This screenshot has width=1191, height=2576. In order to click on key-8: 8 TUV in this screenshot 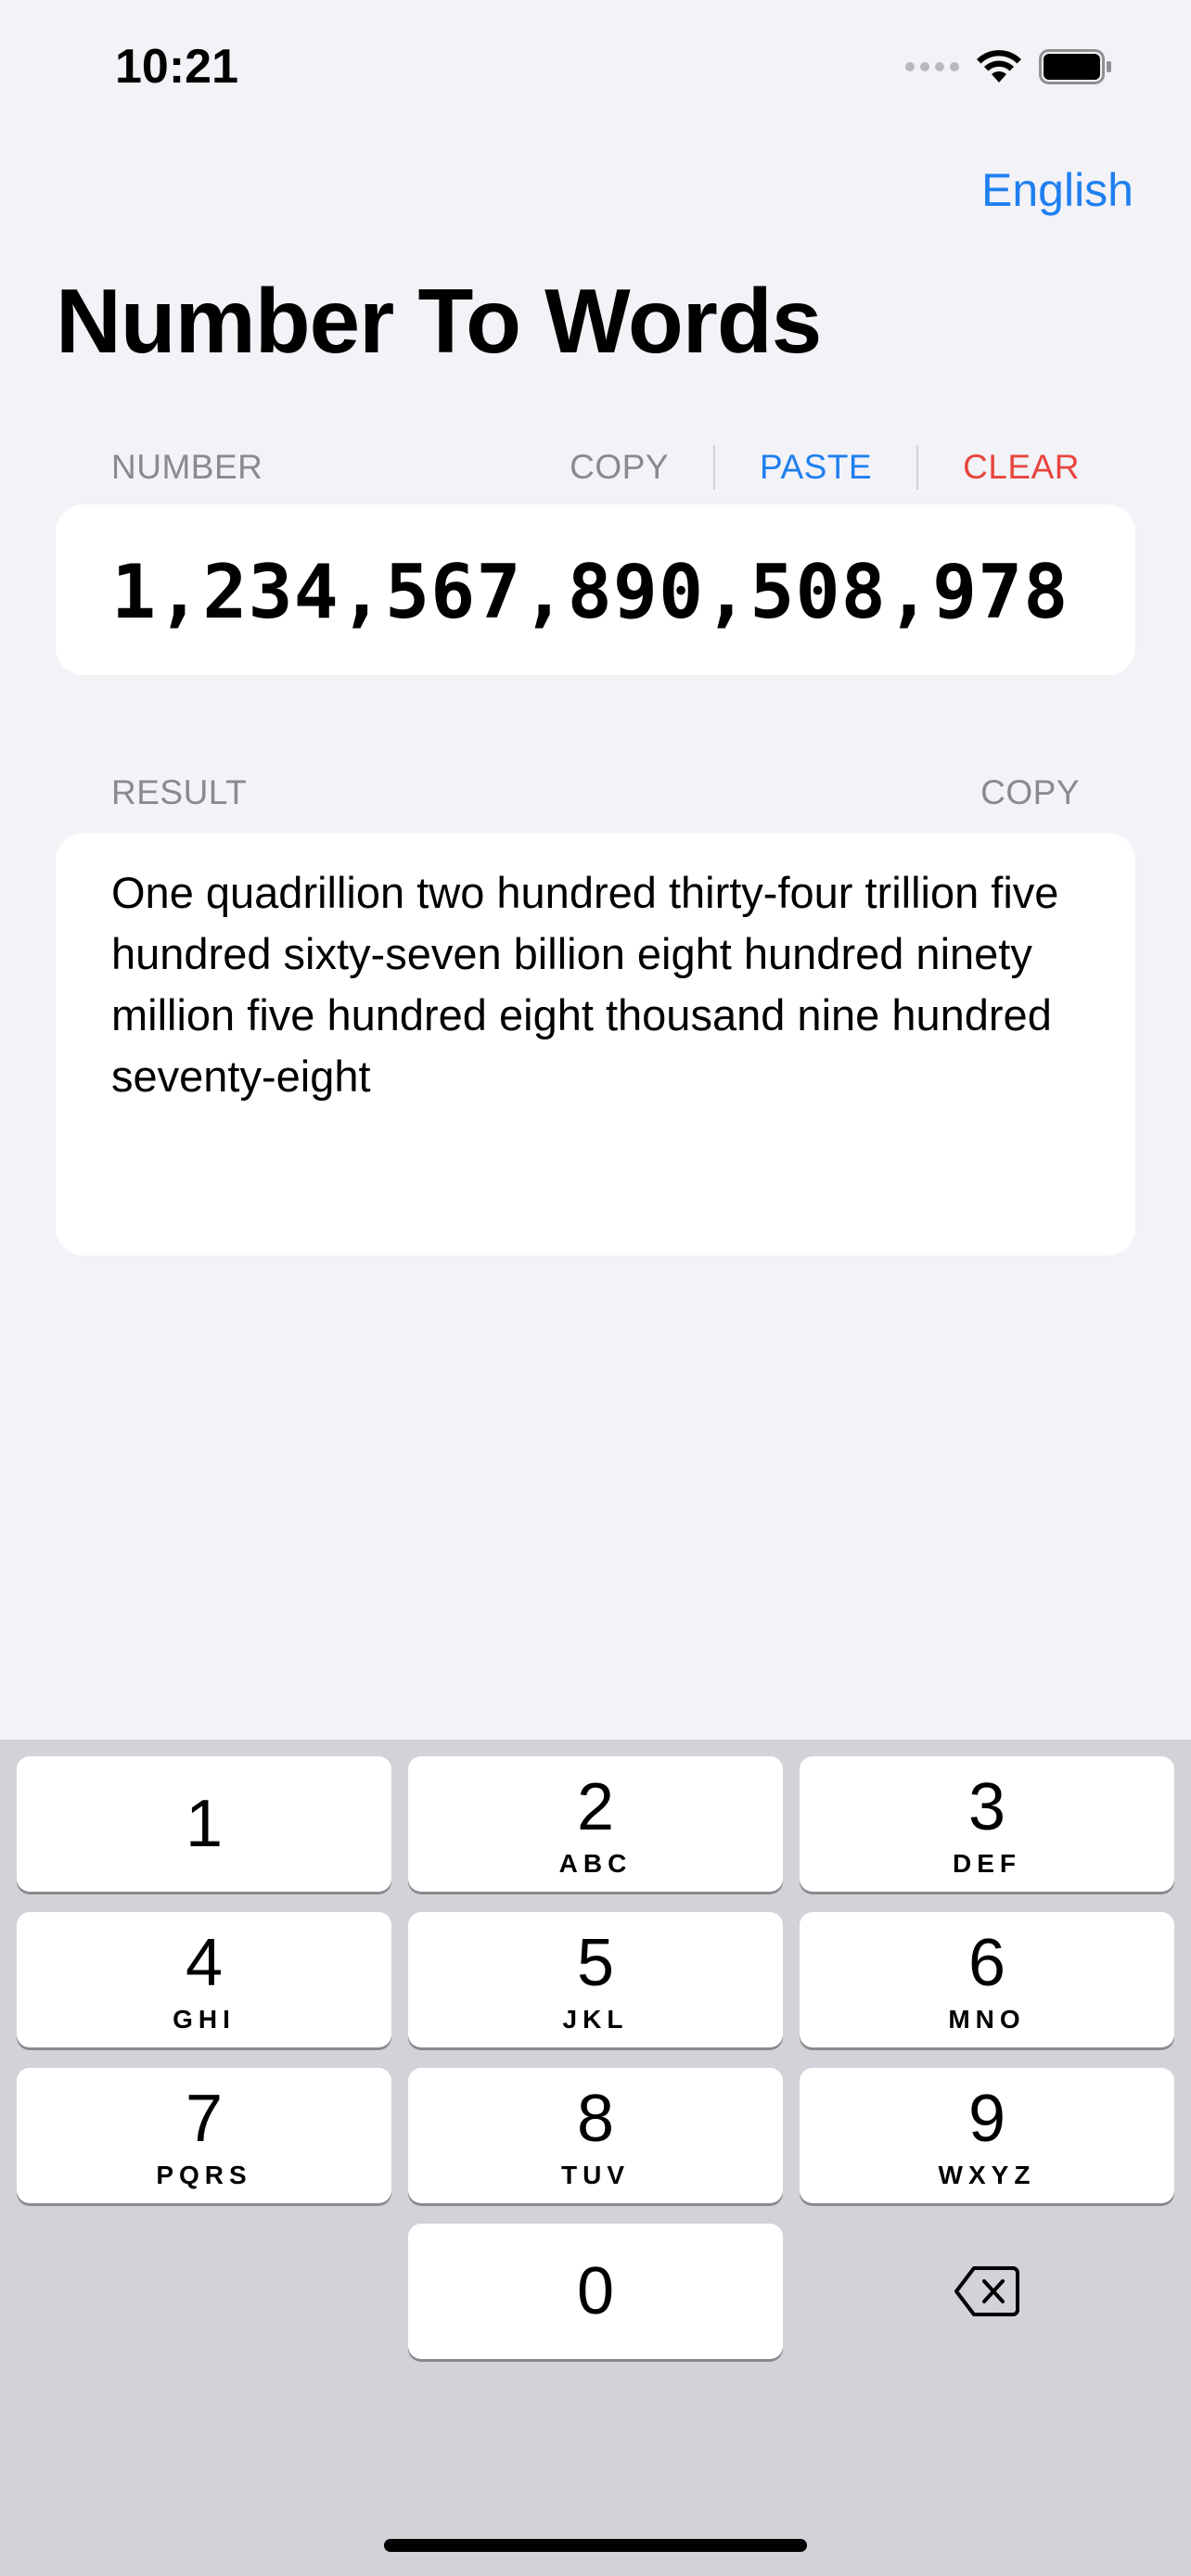, I will do `click(595, 2136)`.